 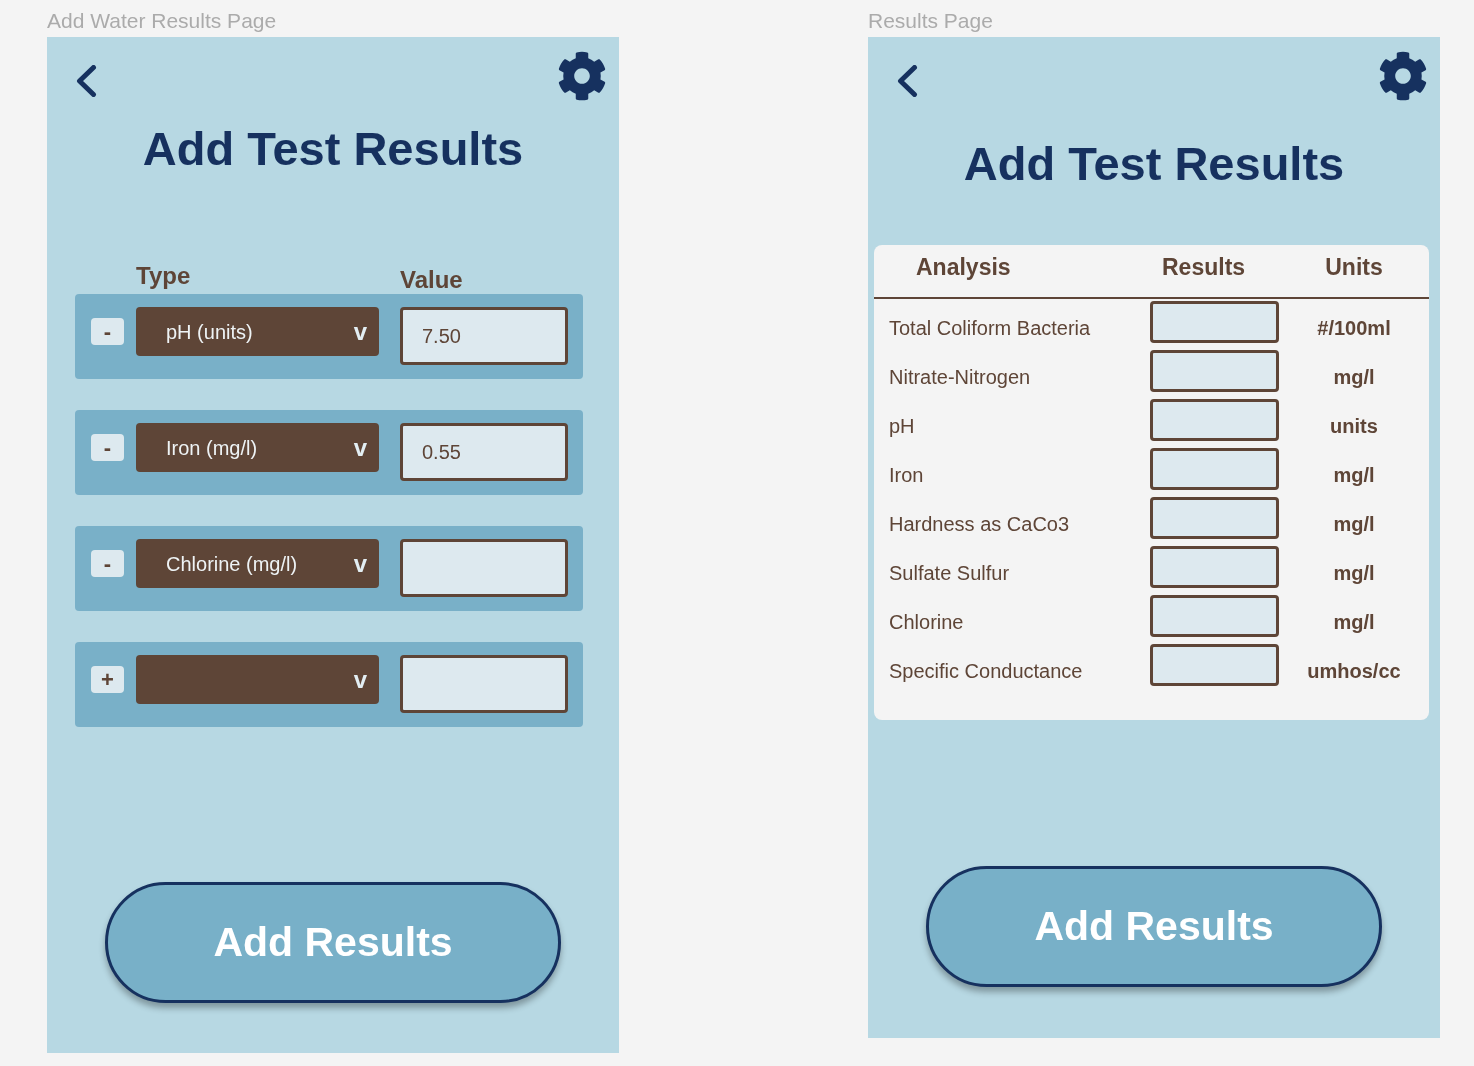 I want to click on frame-label: Add Water Results Page, so click(x=162, y=21).